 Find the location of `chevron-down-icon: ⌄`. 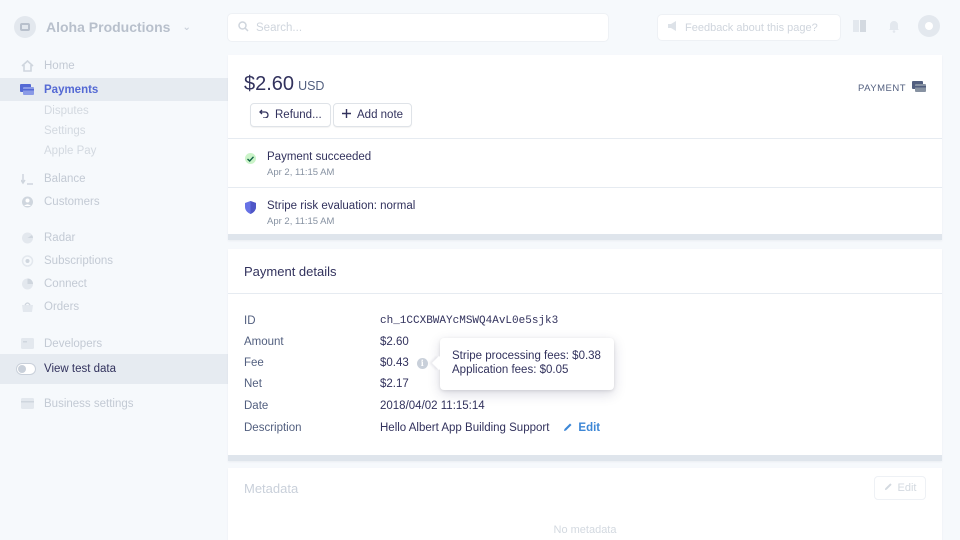

chevron-down-icon: ⌄ is located at coordinates (186, 27).